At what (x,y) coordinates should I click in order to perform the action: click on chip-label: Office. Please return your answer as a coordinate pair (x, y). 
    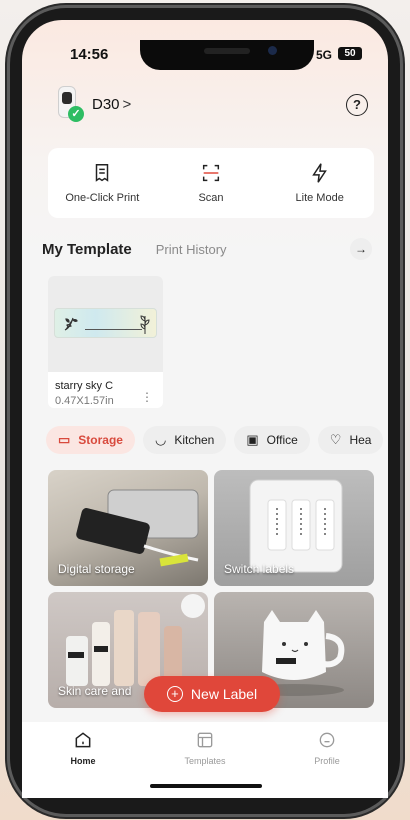
    Looking at the image, I should click on (282, 440).